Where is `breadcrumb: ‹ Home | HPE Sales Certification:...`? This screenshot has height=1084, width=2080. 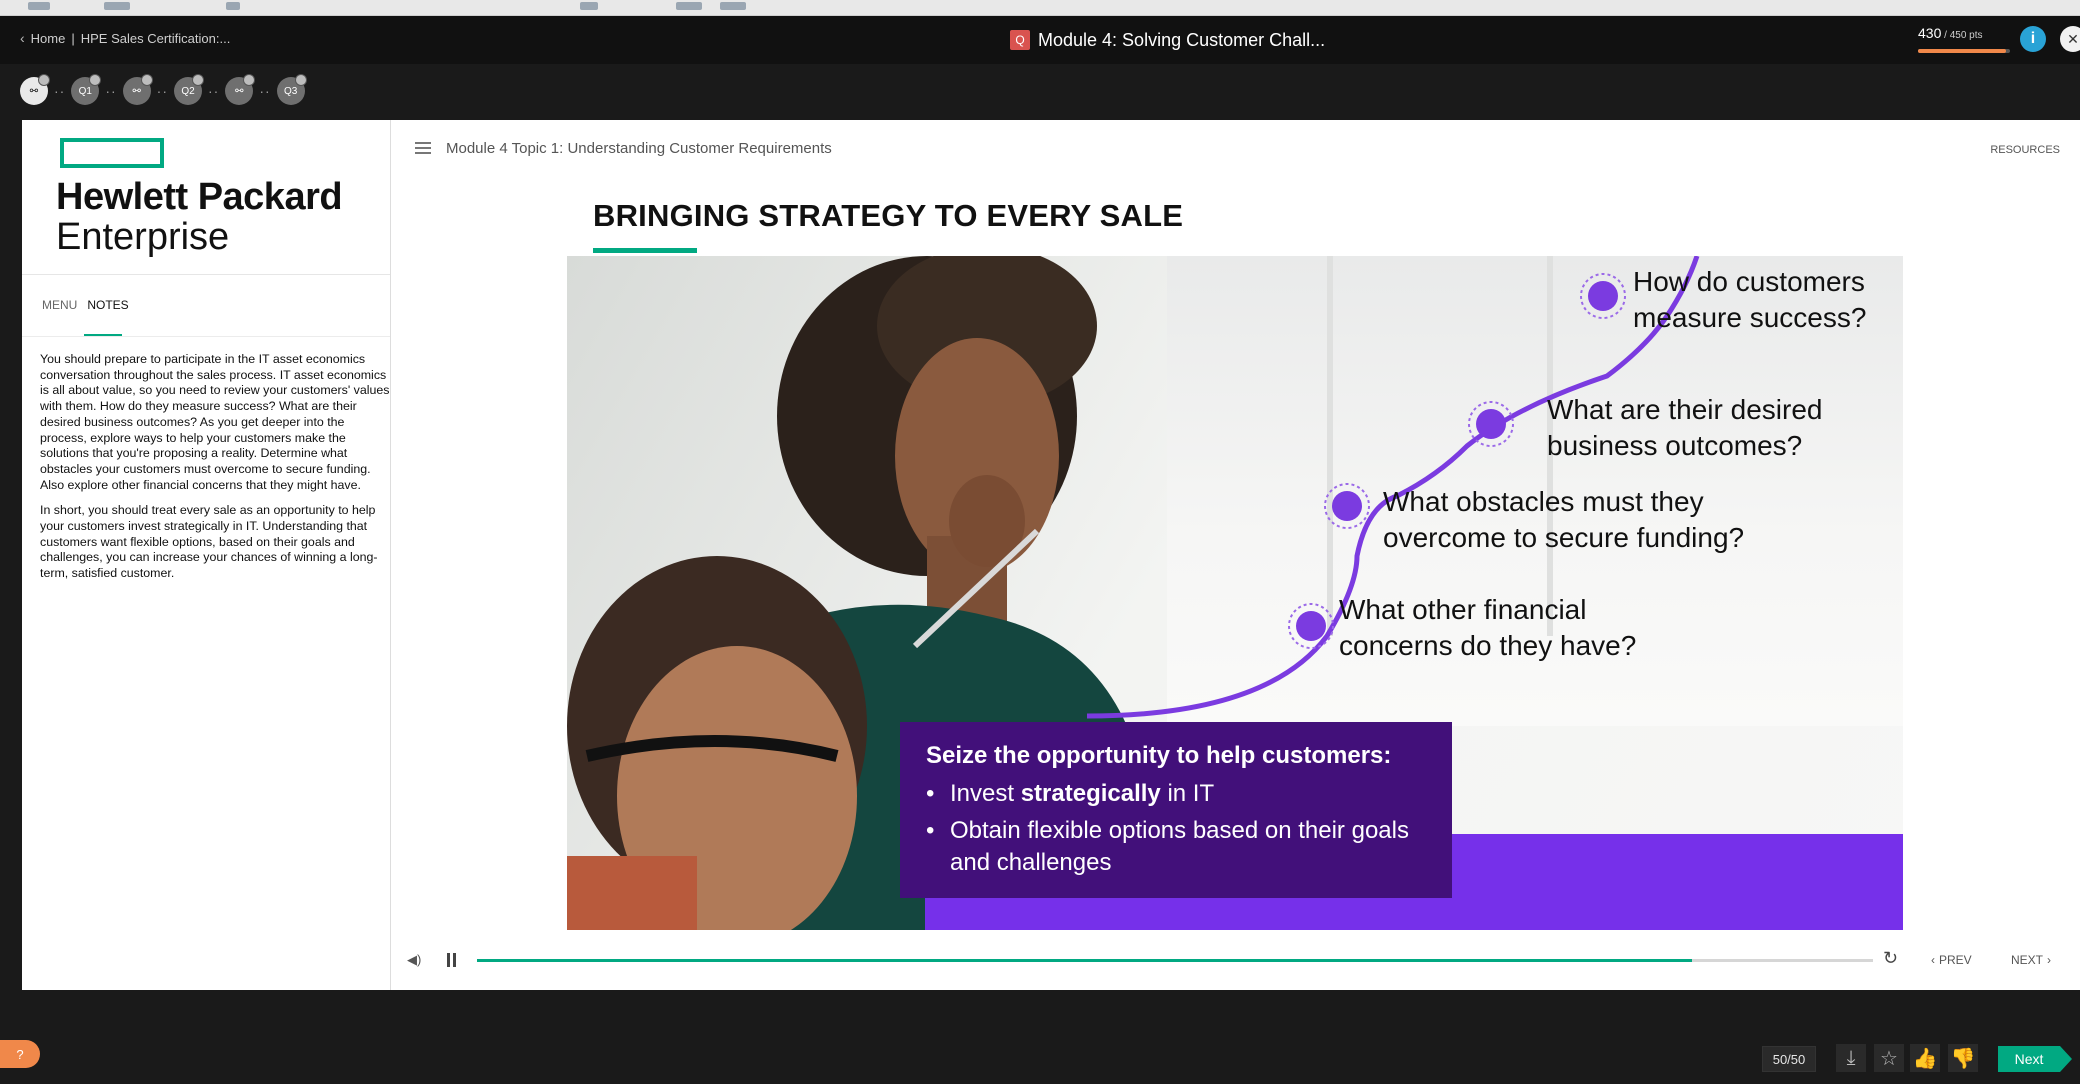
breadcrumb: ‹ Home | HPE Sales Certification:... is located at coordinates (125, 38).